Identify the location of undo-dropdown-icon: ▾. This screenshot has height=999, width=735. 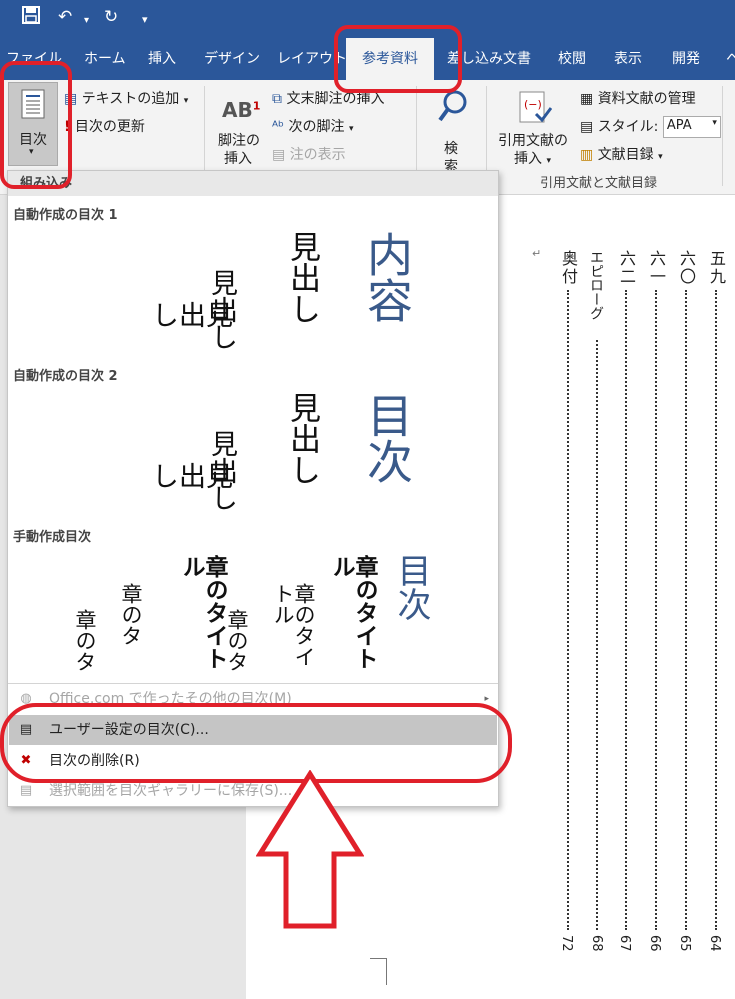
(86, 21).